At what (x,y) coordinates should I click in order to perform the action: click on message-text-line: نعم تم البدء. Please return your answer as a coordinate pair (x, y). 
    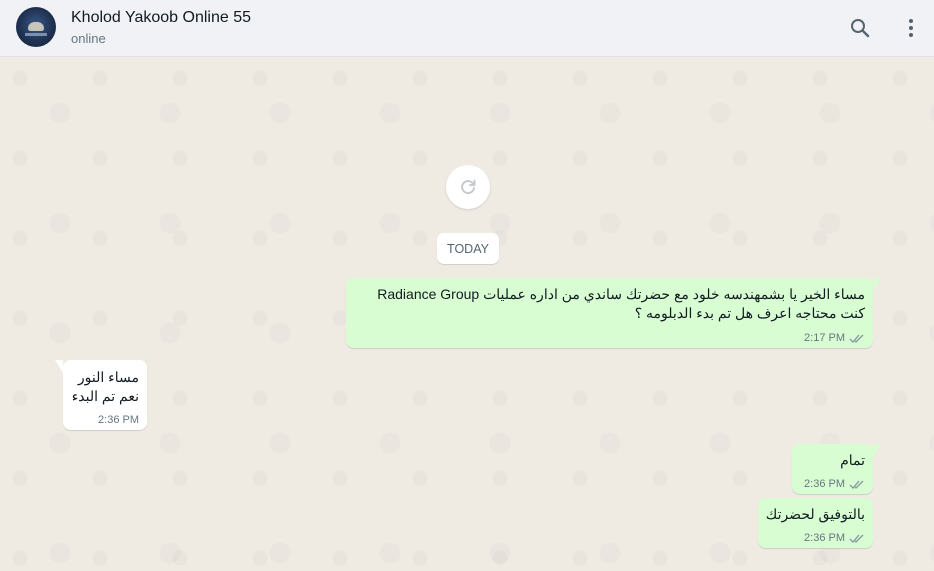
    Looking at the image, I should click on (105, 396).